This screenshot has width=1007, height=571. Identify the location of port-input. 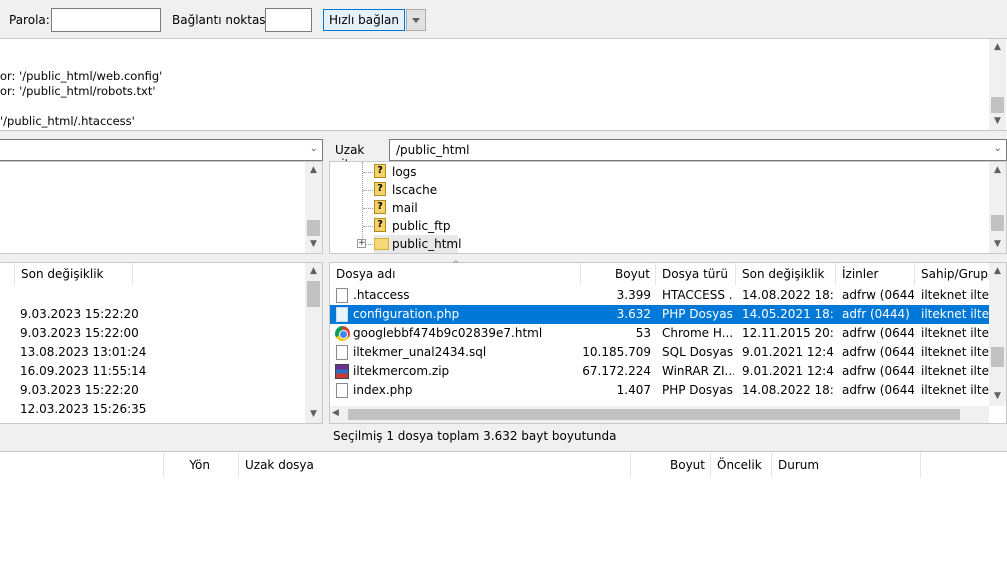
(288, 20).